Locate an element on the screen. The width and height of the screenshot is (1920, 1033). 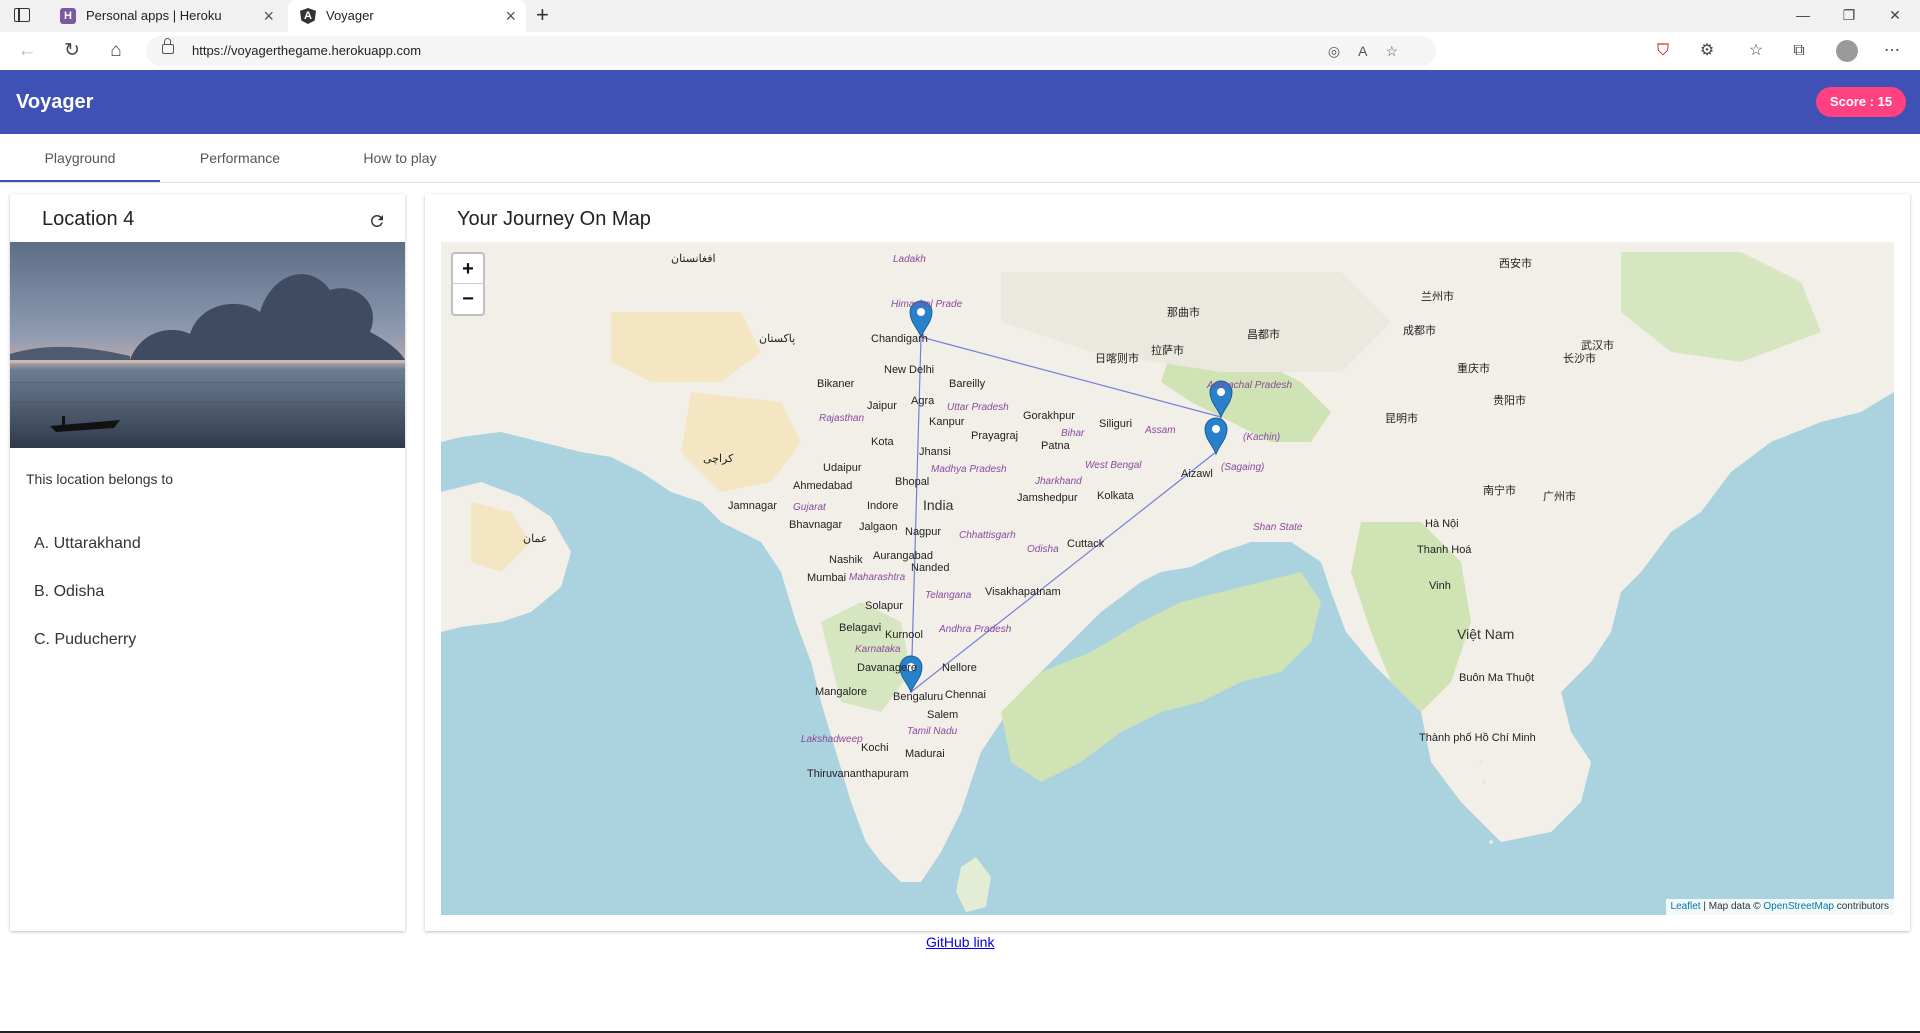
heroku-icon: H is located at coordinates (68, 16).